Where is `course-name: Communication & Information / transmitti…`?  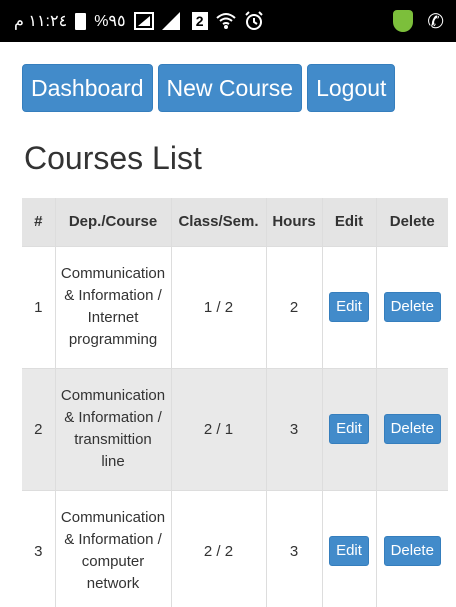 course-name: Communication & Information / transmitti… is located at coordinates (113, 429).